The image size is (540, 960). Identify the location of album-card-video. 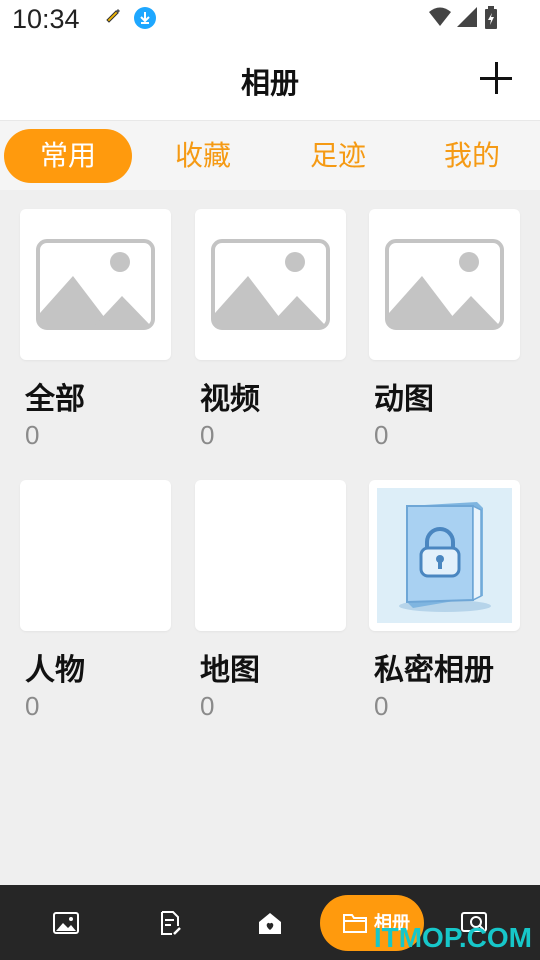
(270, 284).